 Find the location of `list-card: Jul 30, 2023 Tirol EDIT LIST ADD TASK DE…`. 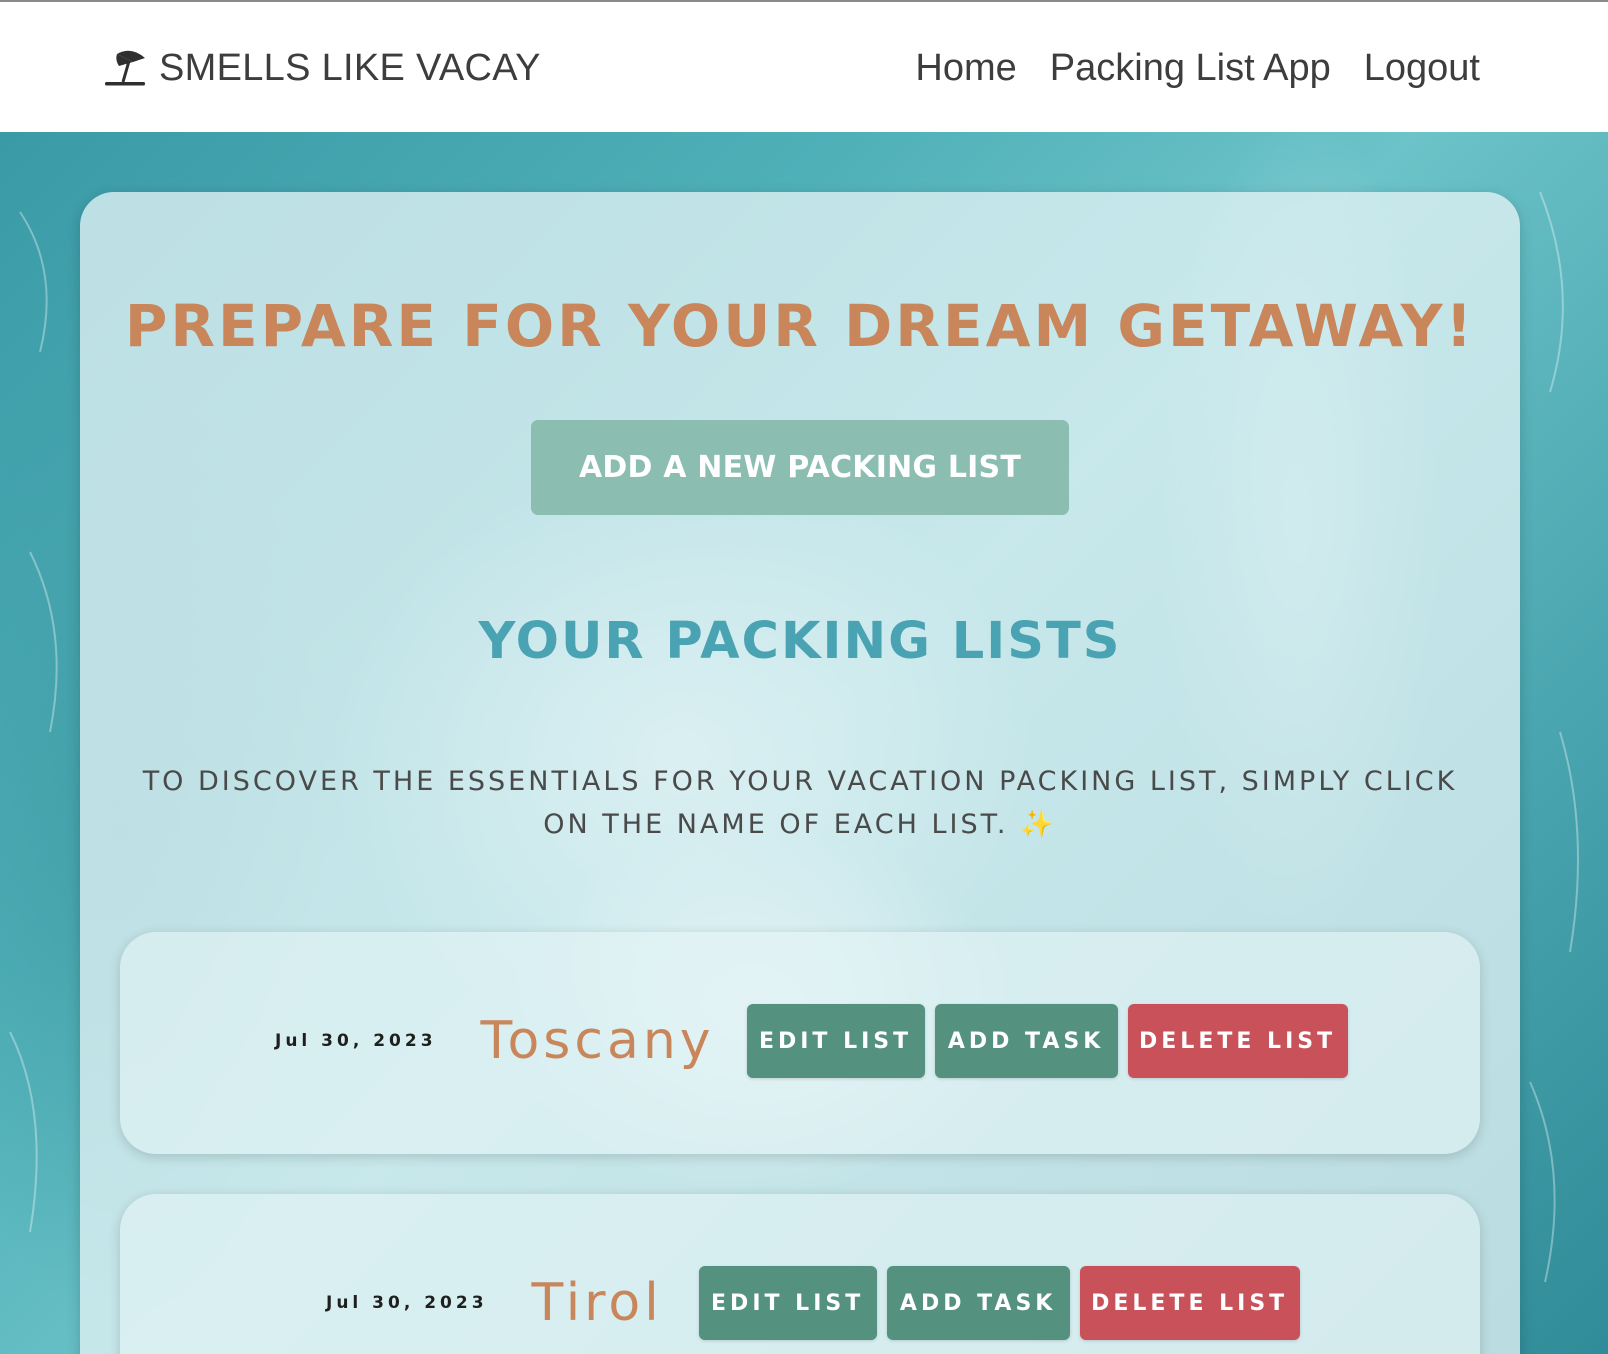

list-card: Jul 30, 2023 Tirol EDIT LIST ADD TASK DE… is located at coordinates (800, 1274).